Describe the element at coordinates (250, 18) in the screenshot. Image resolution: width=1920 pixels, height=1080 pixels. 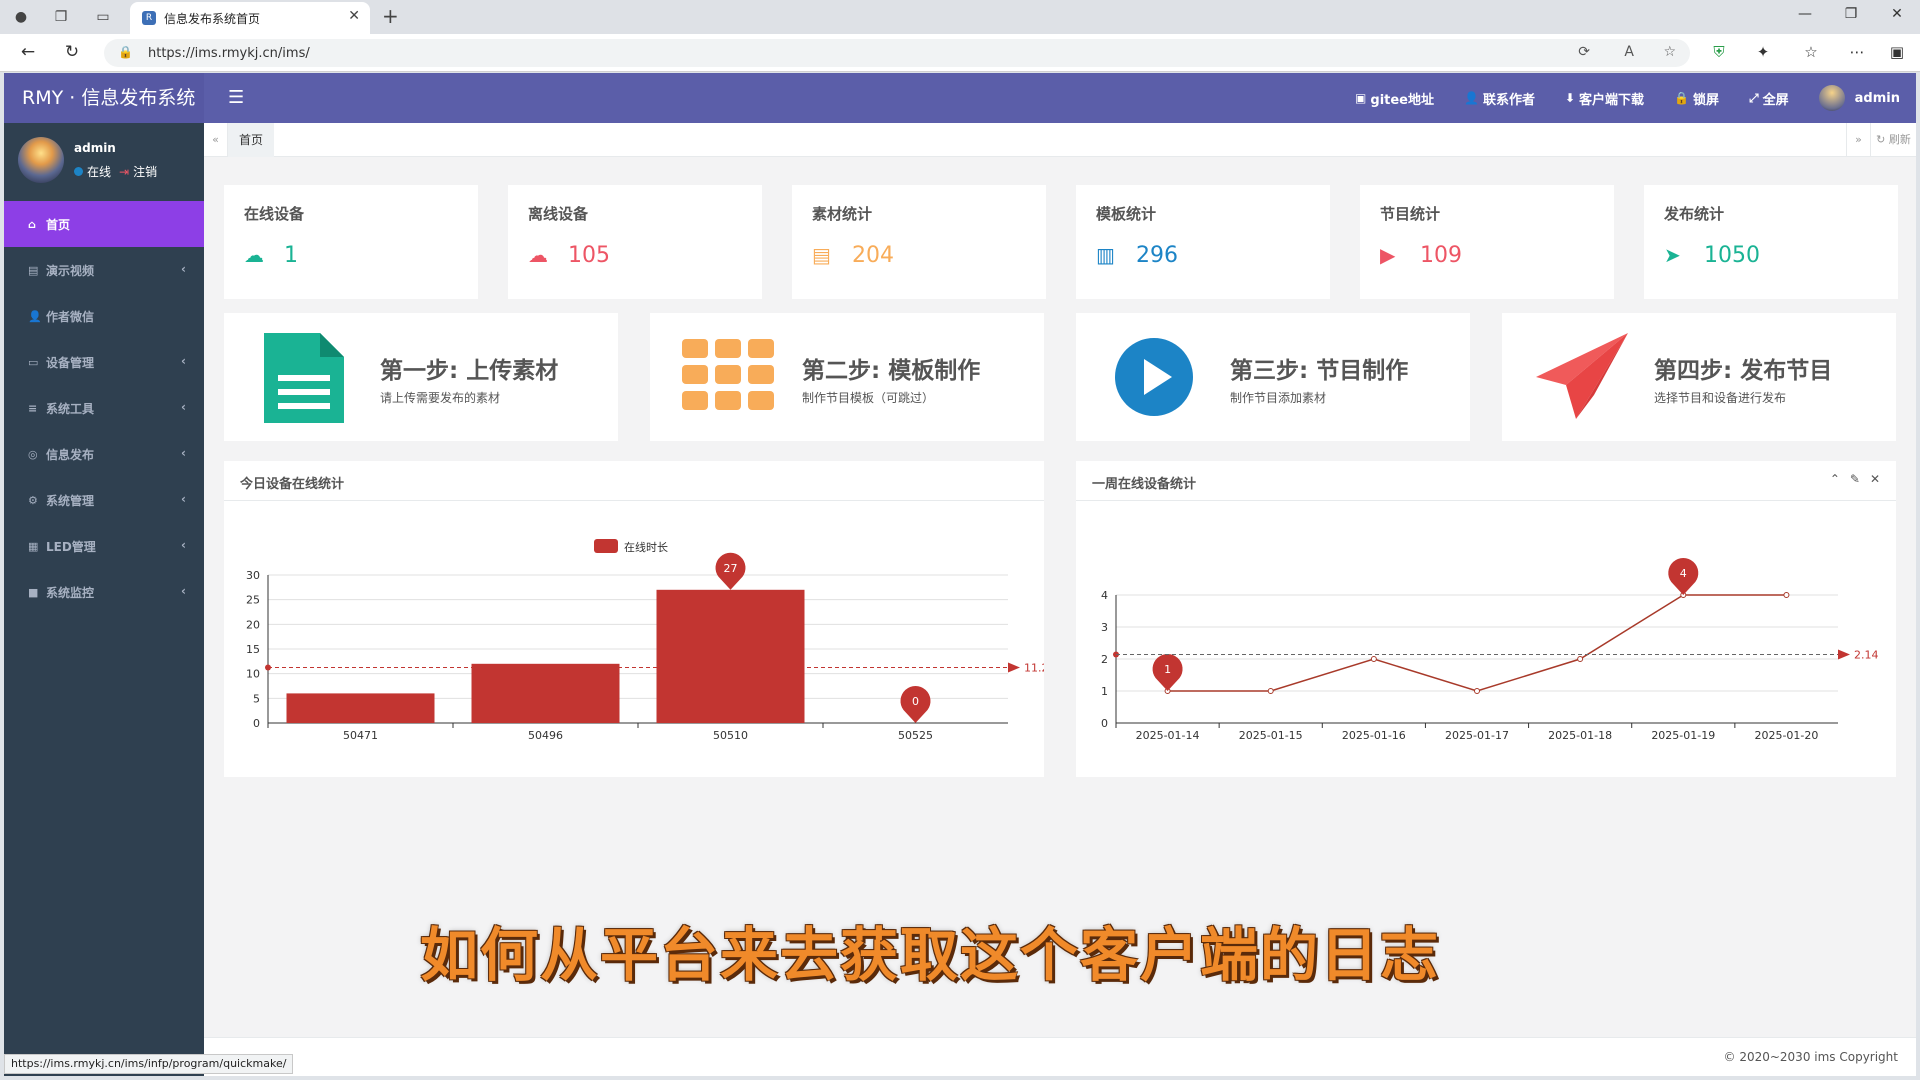
I see `browser-tab: R 信息发布系统首页 ✕` at that location.